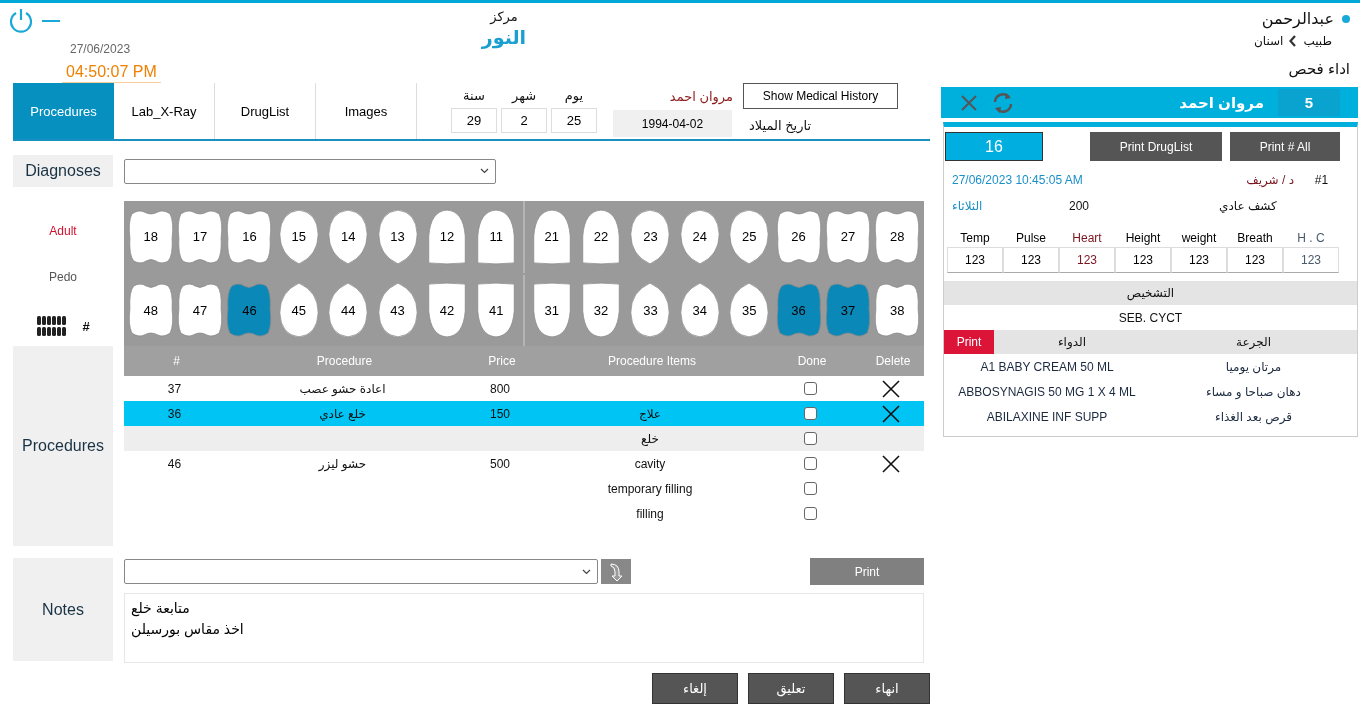 The height and width of the screenshot is (722, 1360). Describe the element at coordinates (1319, 69) in the screenshot. I see `exam-title: اداء فحص` at that location.